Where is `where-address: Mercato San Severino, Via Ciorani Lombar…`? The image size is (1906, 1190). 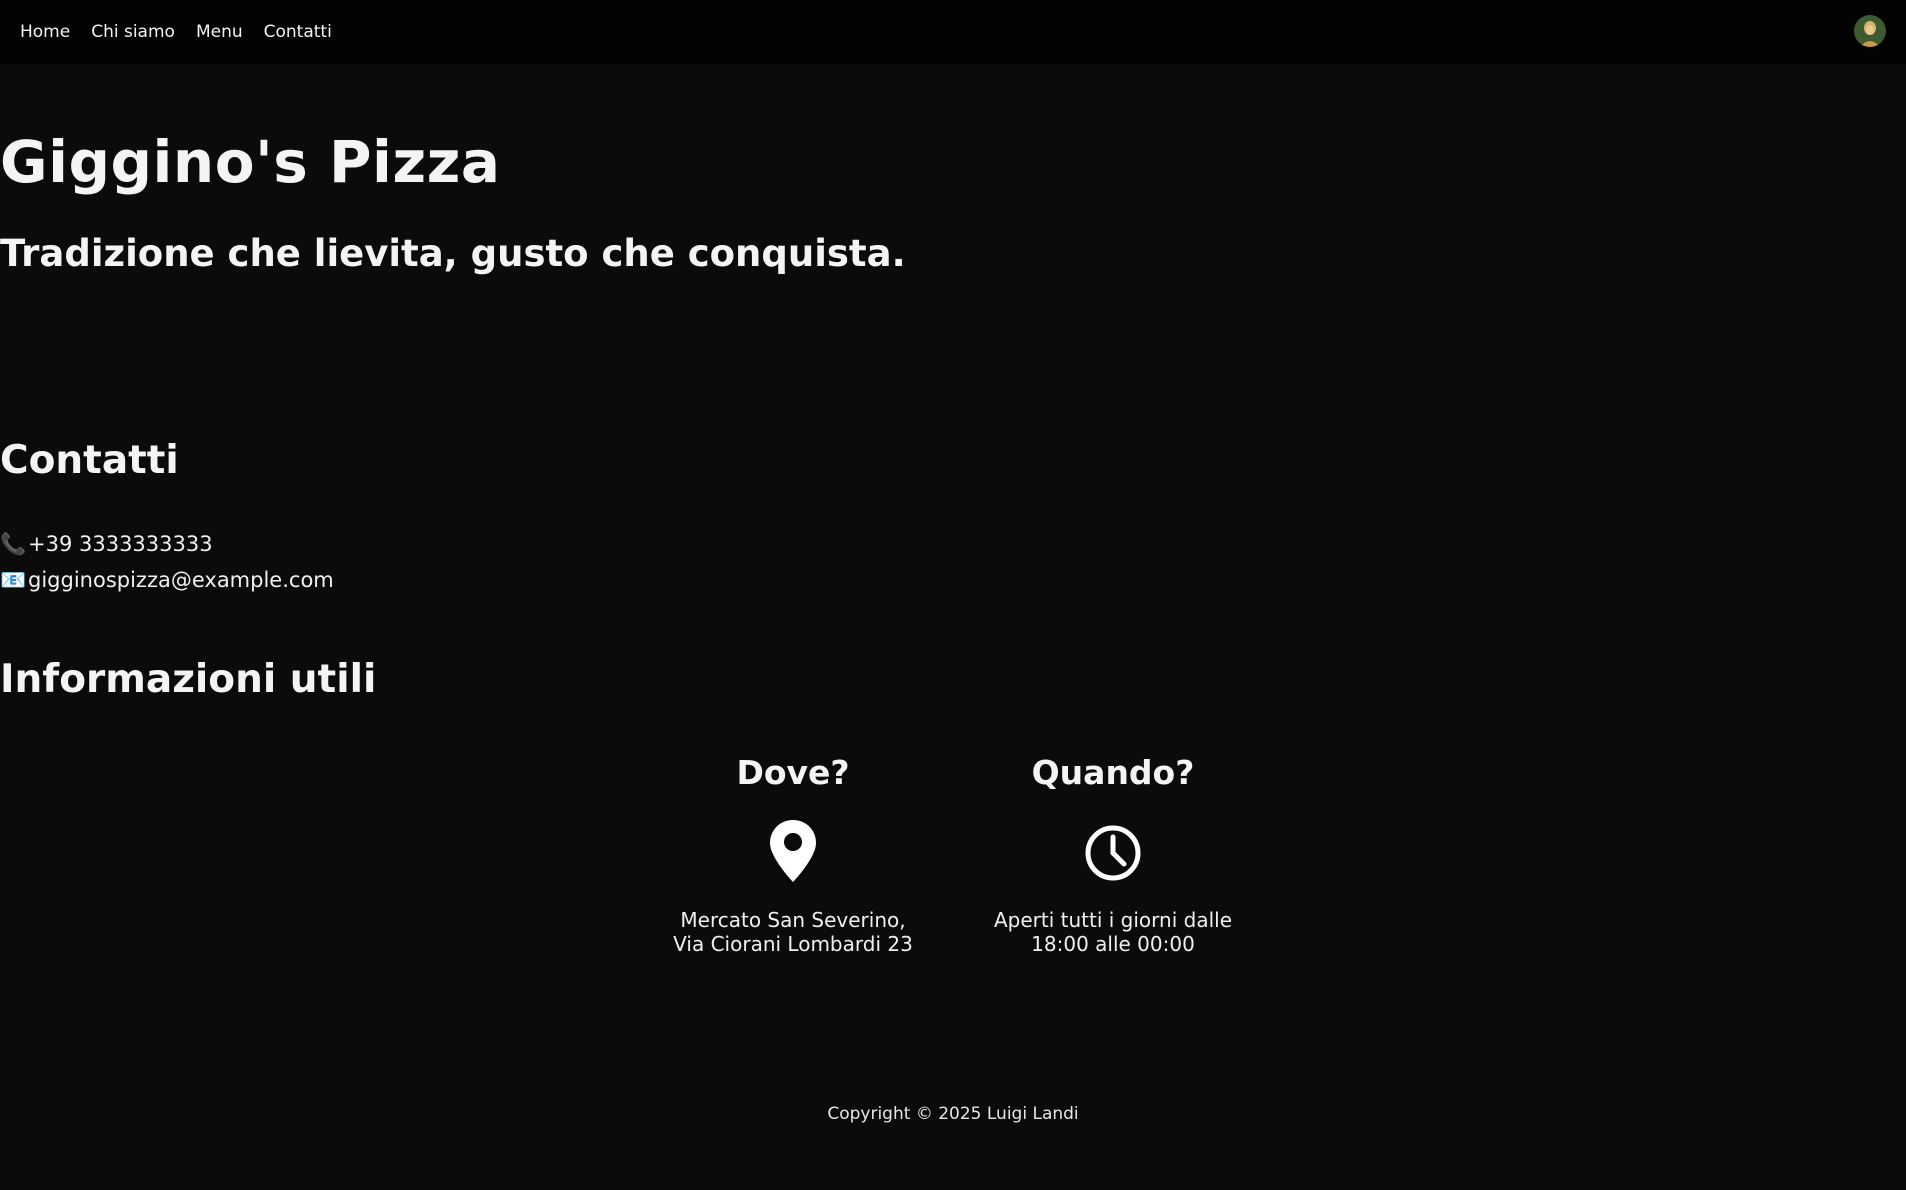 where-address: Mercato San Severino, Via Ciorani Lombar… is located at coordinates (793, 932).